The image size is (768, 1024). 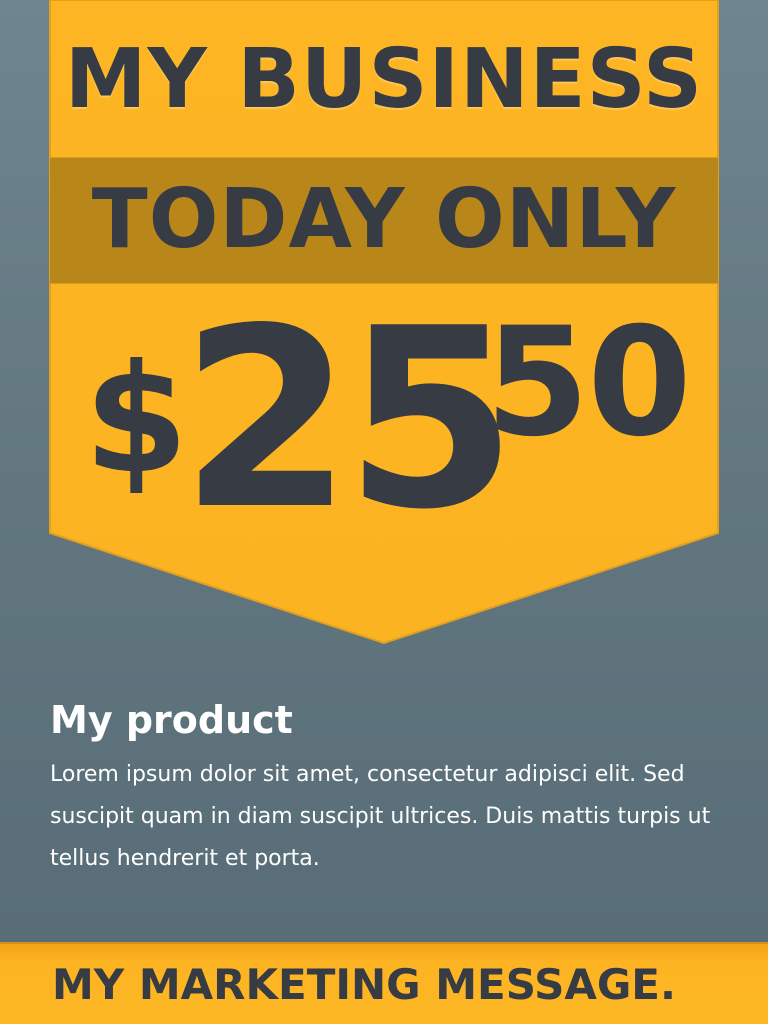 What do you see at coordinates (384, 79) in the screenshot?
I see `business-name: MY BUSINESS` at bounding box center [384, 79].